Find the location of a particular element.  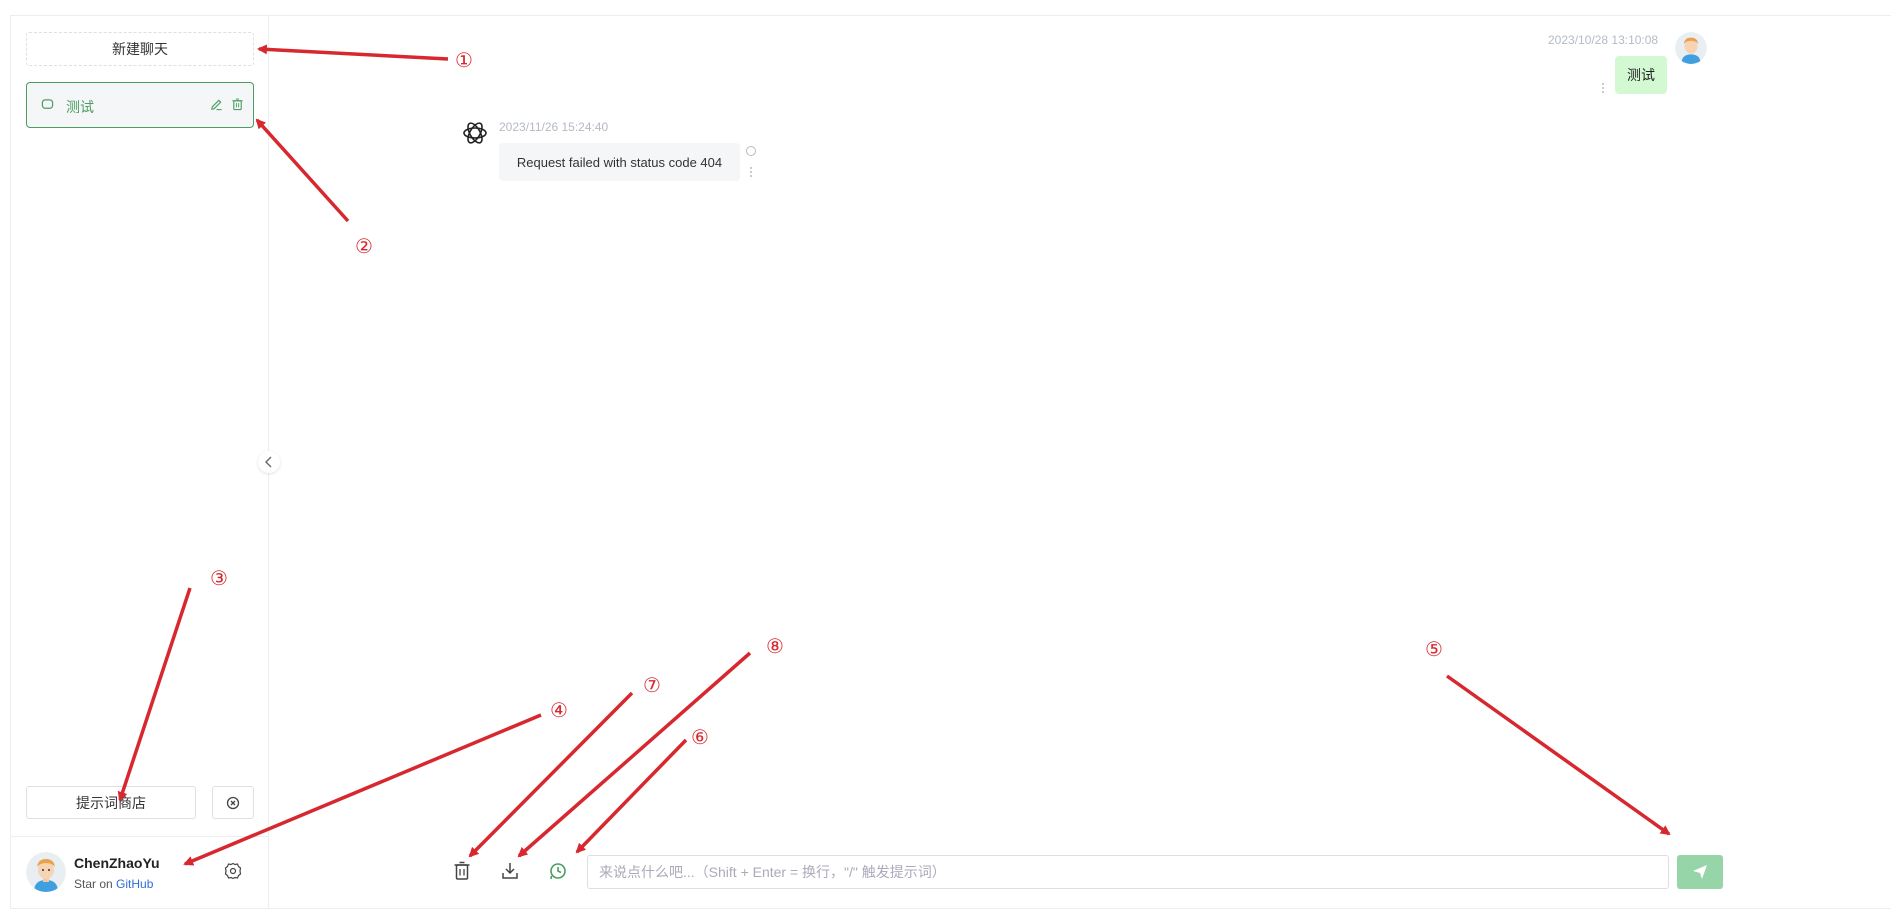

chat-bubble-icon is located at coordinates (47, 104).